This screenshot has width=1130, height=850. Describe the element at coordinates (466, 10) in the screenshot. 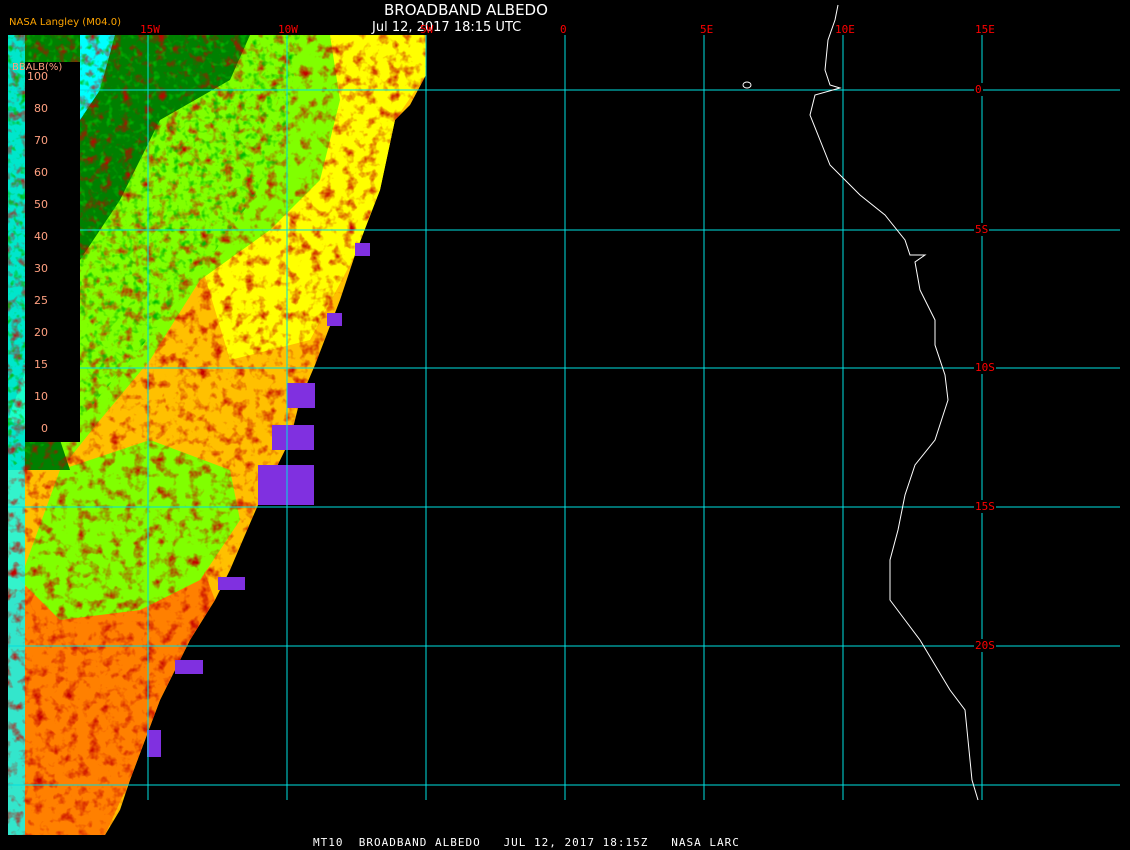

I see `map-title: BROADBAND ALBEDO` at that location.